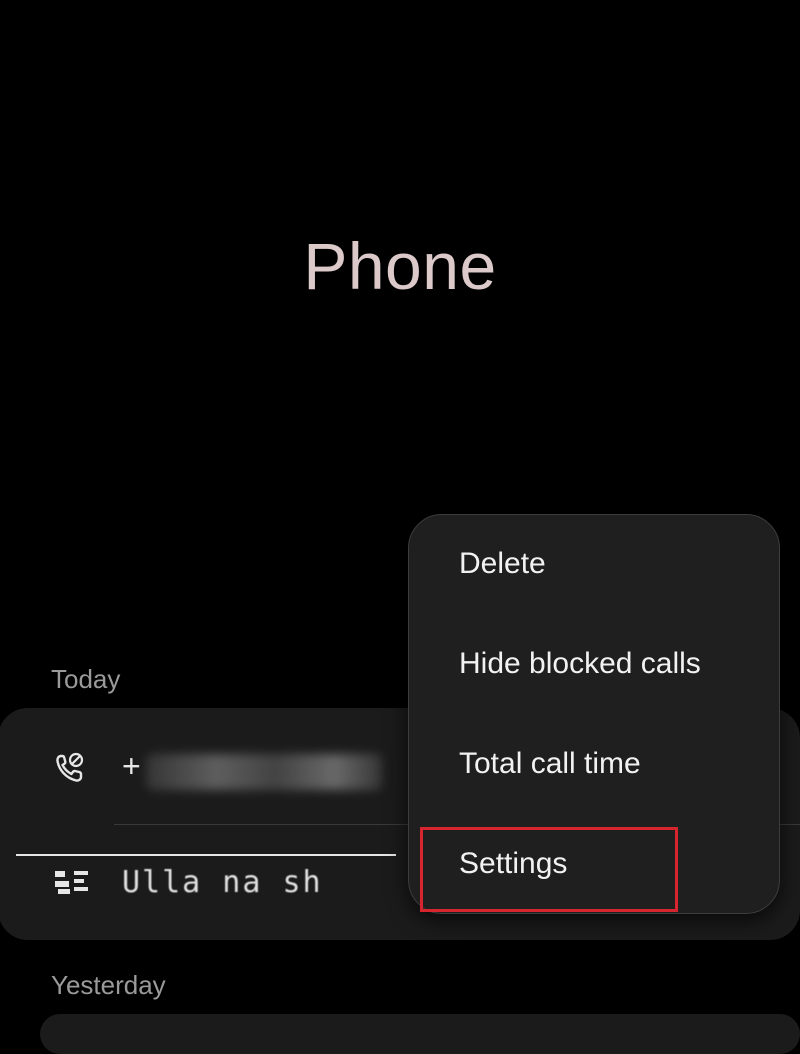 The height and width of the screenshot is (1054, 800). I want to click on menu-item-label: Delete, so click(502, 563).